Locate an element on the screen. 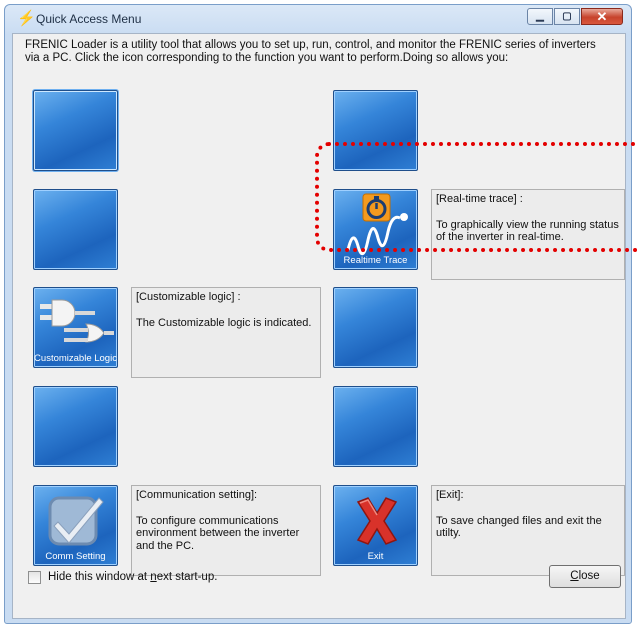  maximize-button: ▢ is located at coordinates (567, 16).